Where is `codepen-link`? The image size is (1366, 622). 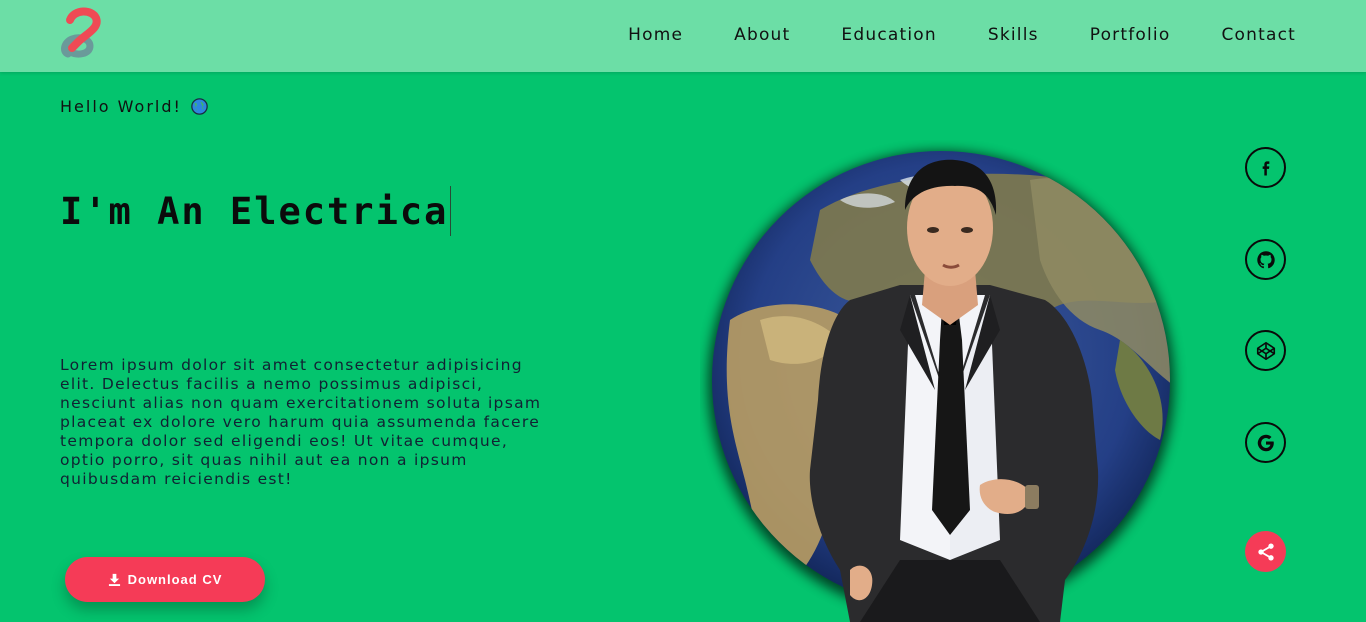
codepen-link is located at coordinates (1265, 350).